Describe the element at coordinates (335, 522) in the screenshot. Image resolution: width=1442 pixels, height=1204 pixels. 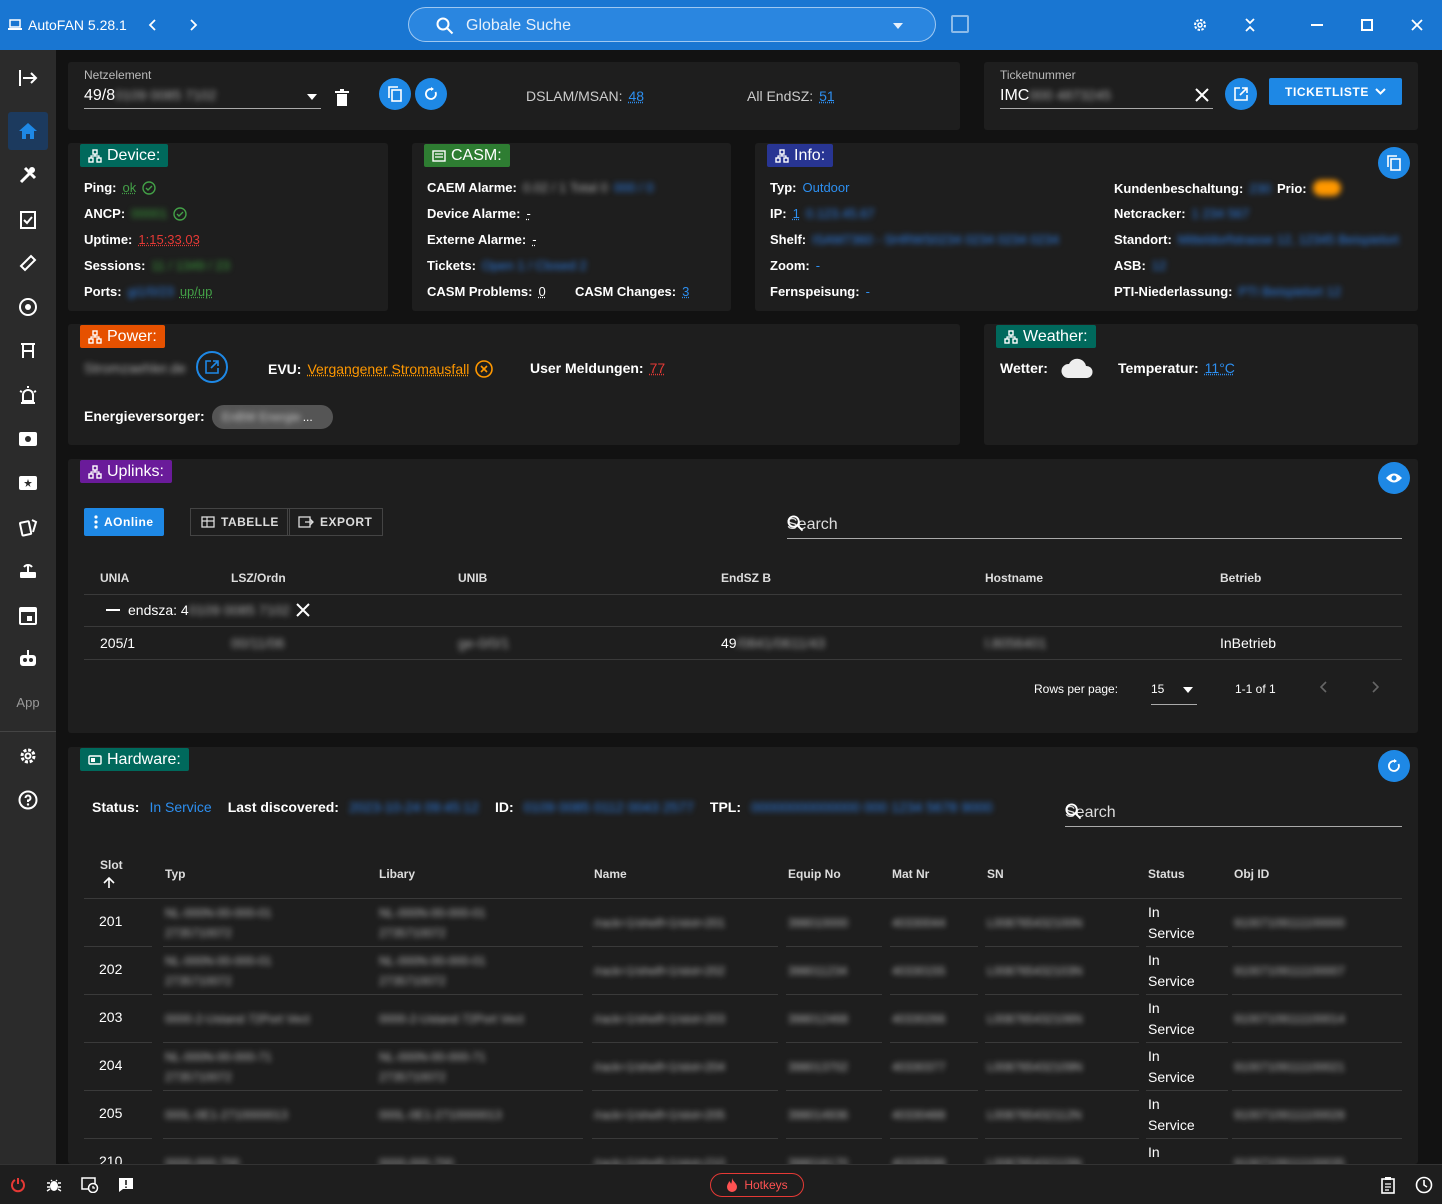
I see `export-button: EXPORT` at that location.